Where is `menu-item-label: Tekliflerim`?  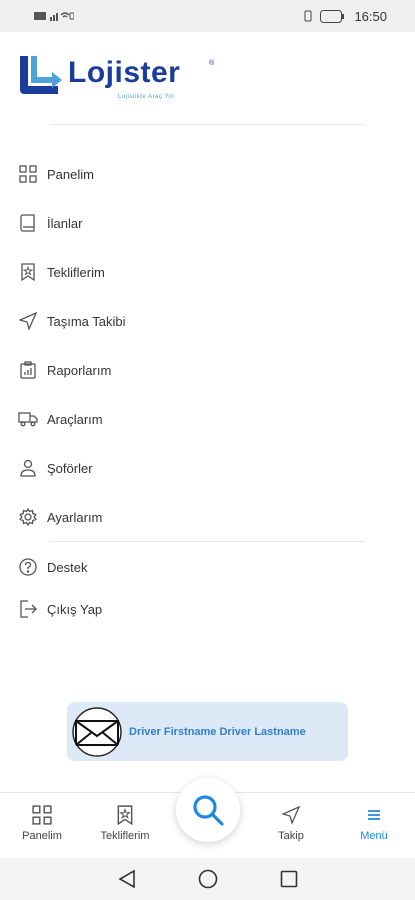
menu-item-label: Tekliflerim is located at coordinates (76, 272).